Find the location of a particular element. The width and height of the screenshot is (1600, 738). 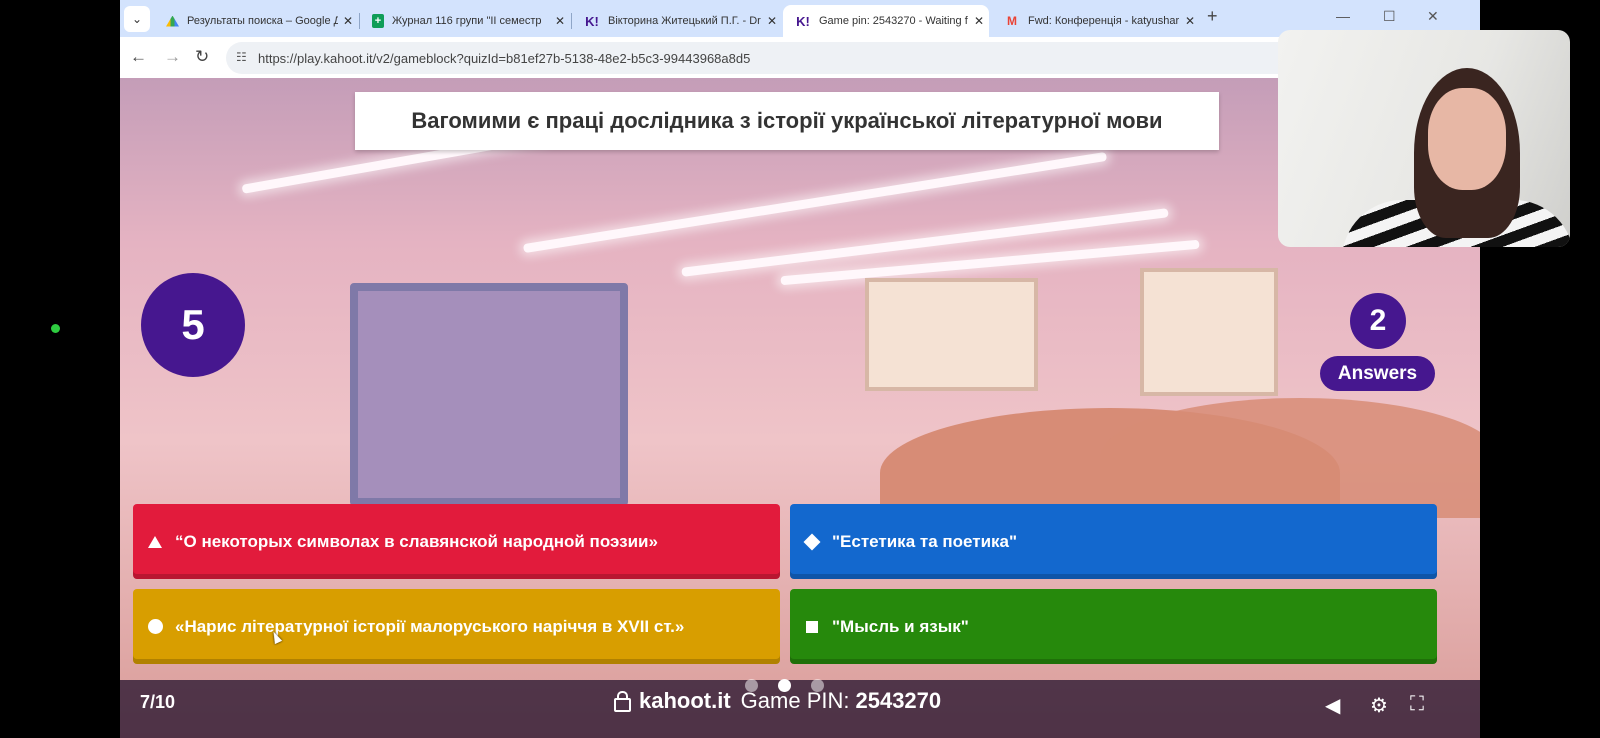

person-face is located at coordinates (1467, 139).